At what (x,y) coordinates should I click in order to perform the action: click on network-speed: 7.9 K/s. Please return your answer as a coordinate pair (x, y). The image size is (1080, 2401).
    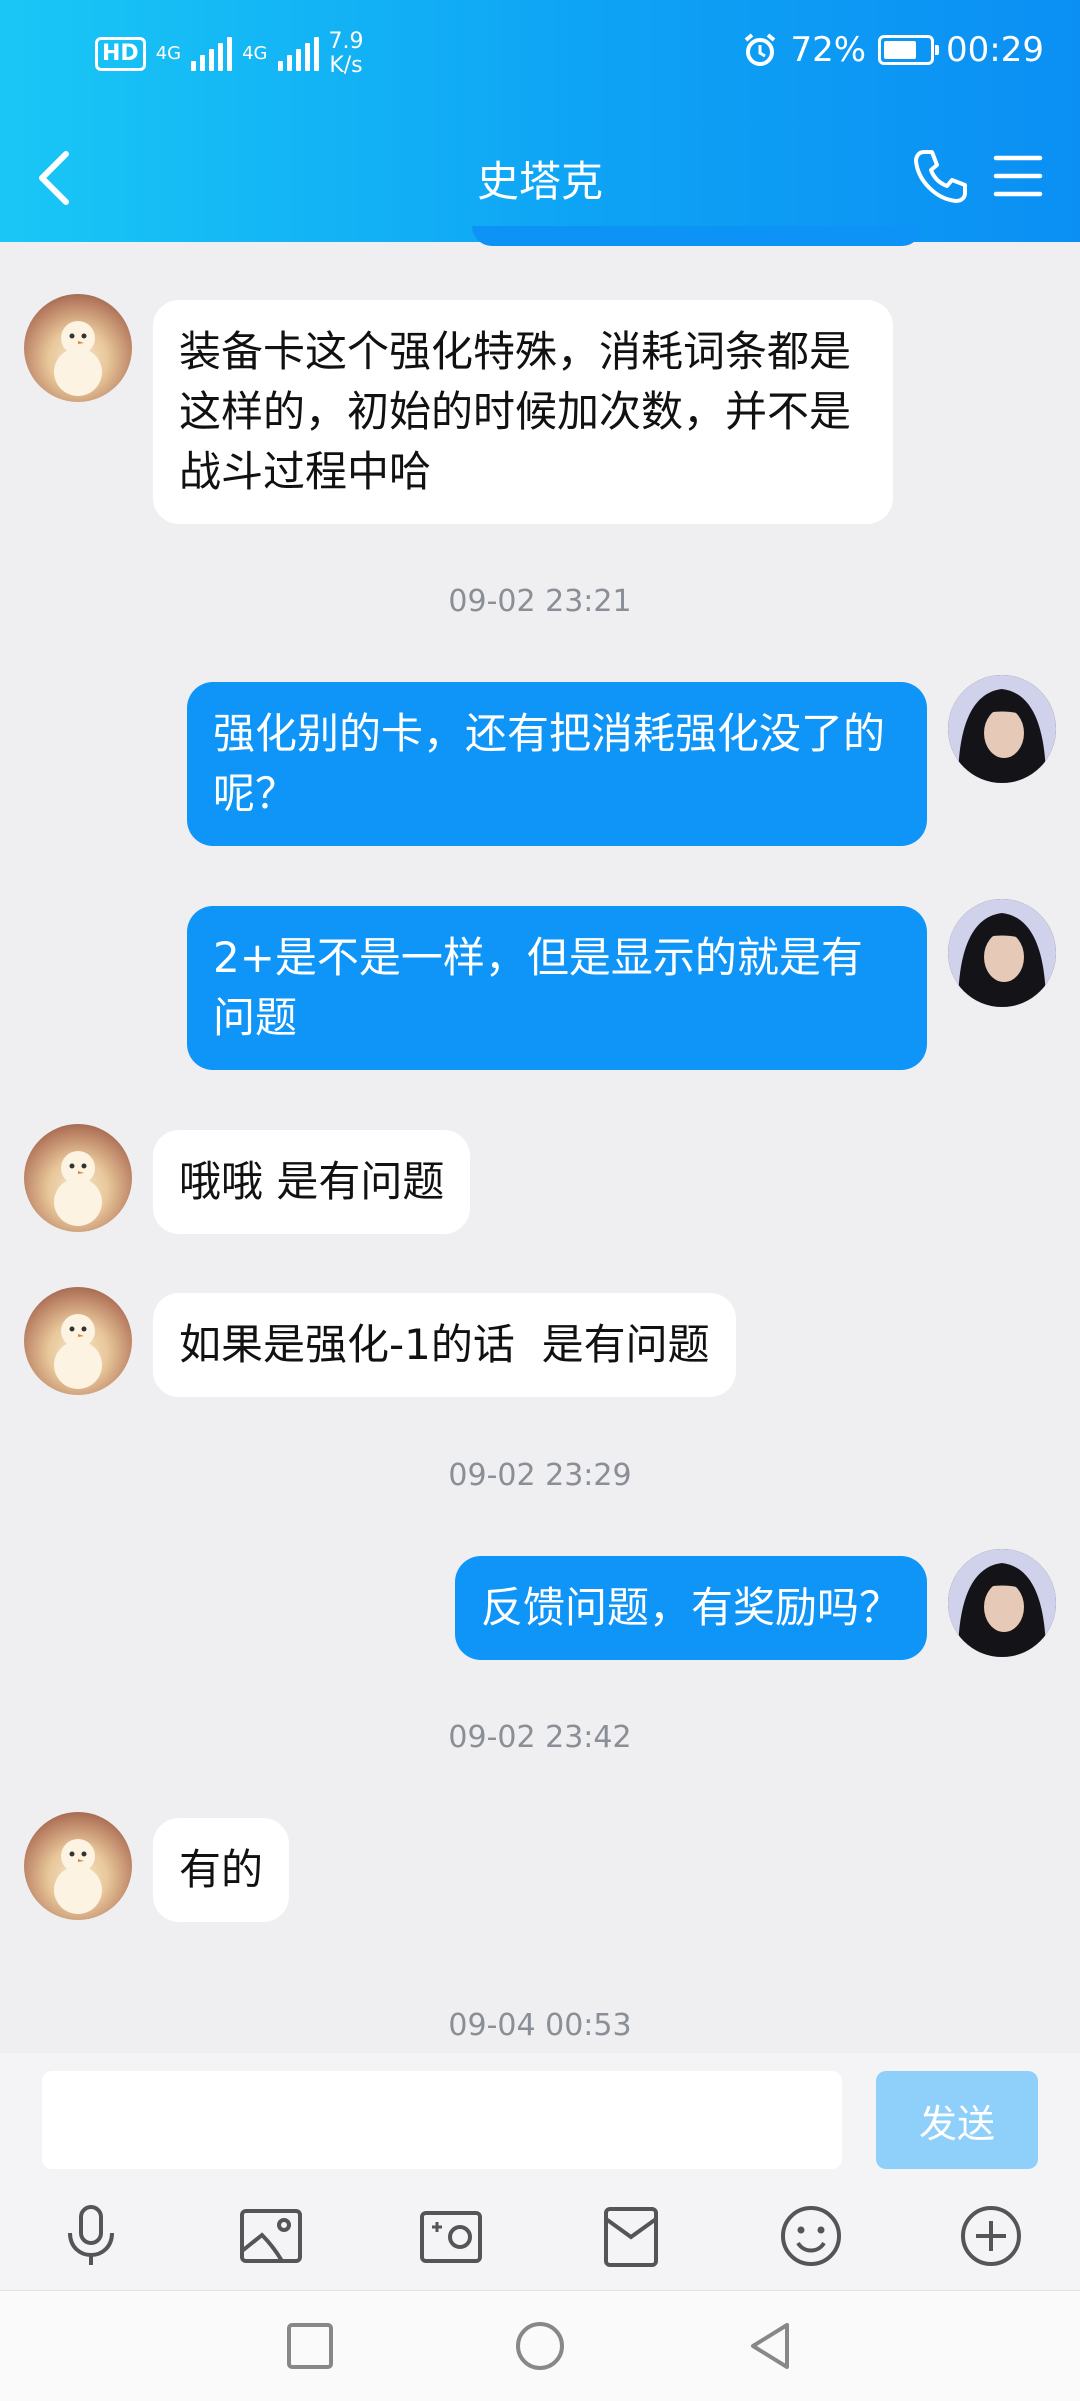
    Looking at the image, I should click on (346, 54).